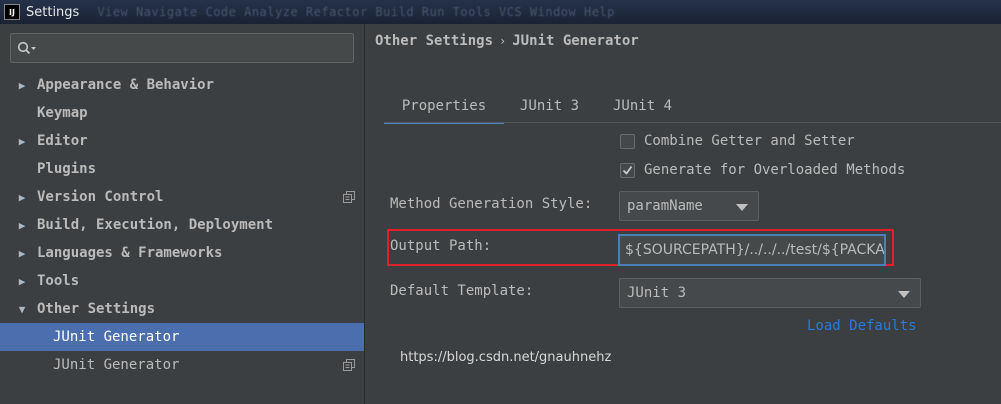  Describe the element at coordinates (100, 197) in the screenshot. I see `sidebar-item-label: Version Control` at that location.